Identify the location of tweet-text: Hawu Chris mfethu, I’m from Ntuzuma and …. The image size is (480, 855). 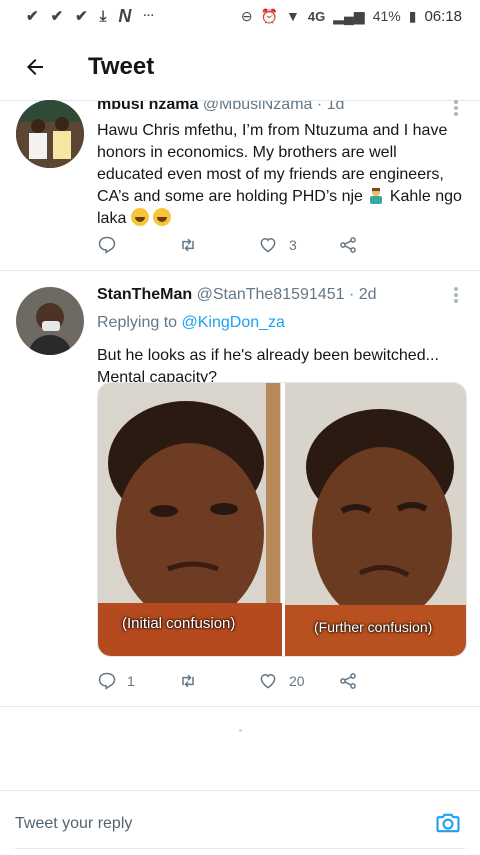
(279, 174).